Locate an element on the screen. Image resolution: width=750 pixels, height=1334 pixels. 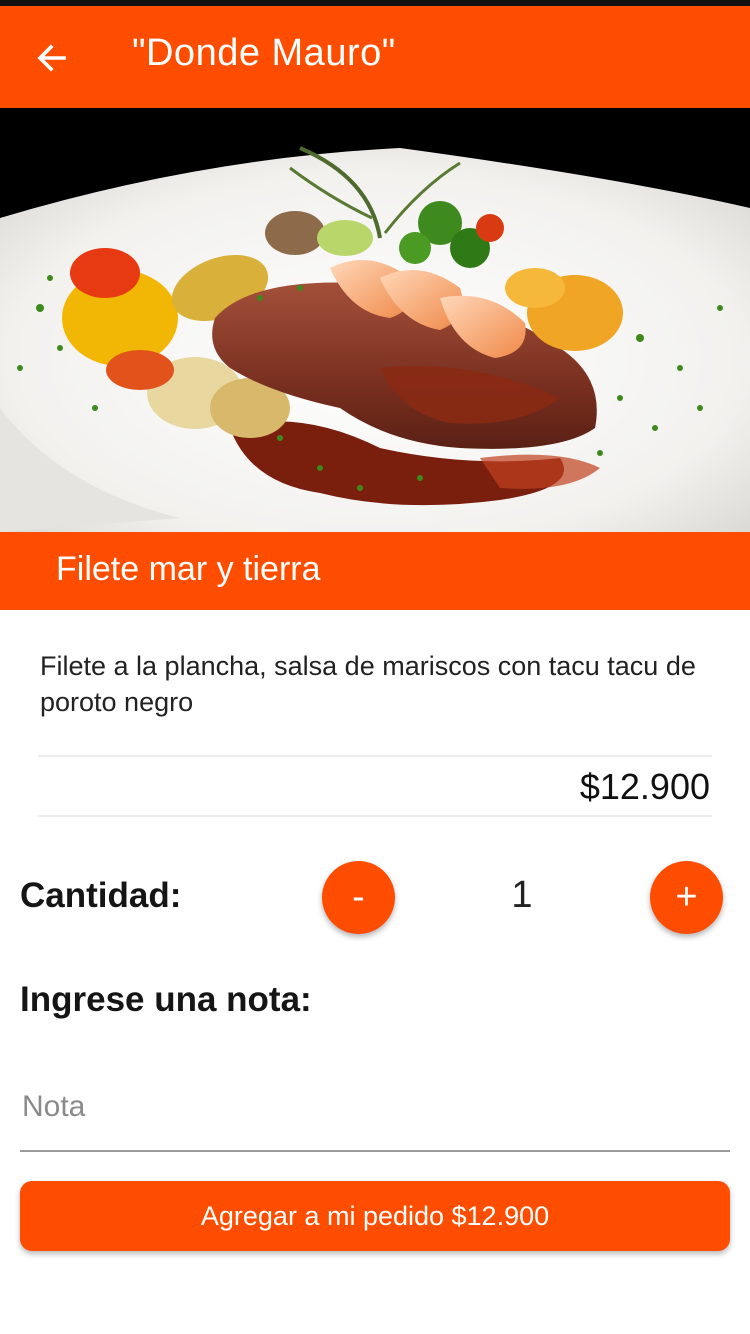
decrease-quantity-button: - is located at coordinates (358, 897).